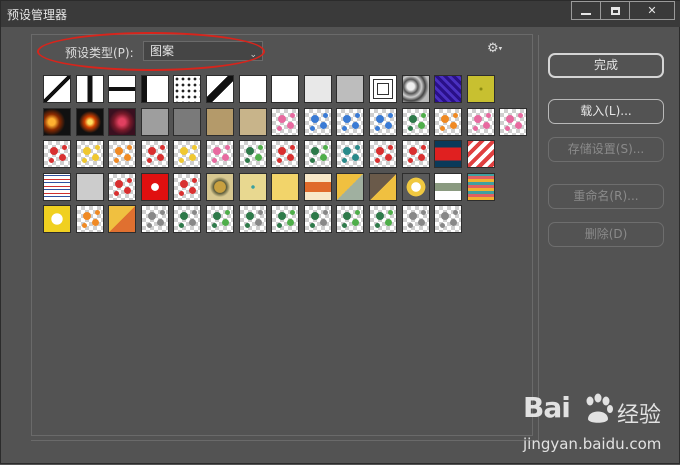 This screenshot has width=680, height=465. What do you see at coordinates (57, 219) in the screenshot?
I see `pattern-swatch-yellow-star` at bounding box center [57, 219].